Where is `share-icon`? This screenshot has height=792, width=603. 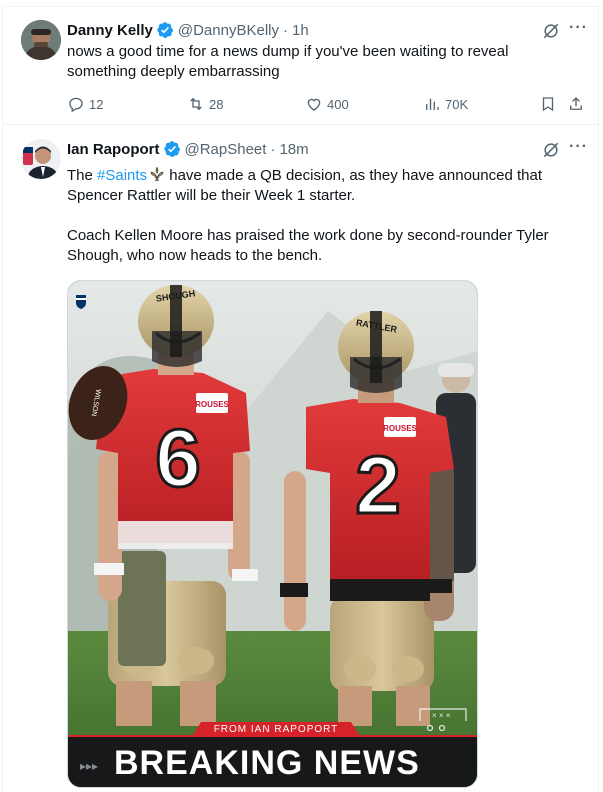 share-icon is located at coordinates (576, 103).